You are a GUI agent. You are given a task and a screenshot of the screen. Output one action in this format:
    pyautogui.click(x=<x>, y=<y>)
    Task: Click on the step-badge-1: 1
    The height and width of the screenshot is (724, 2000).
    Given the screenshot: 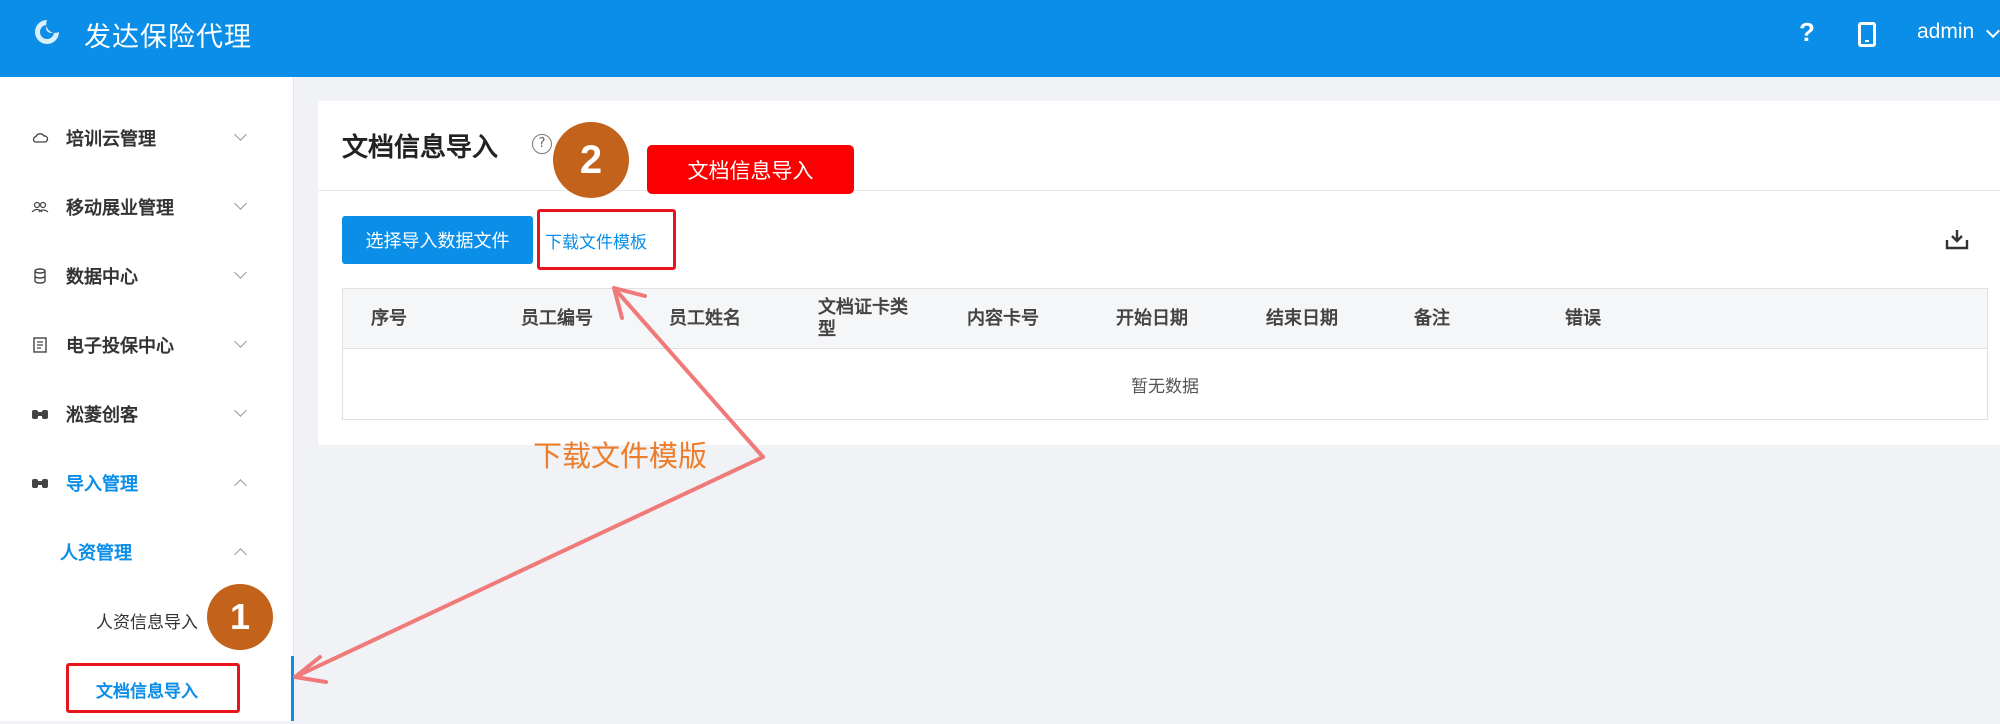 What is the action you would take?
    pyautogui.click(x=240, y=617)
    